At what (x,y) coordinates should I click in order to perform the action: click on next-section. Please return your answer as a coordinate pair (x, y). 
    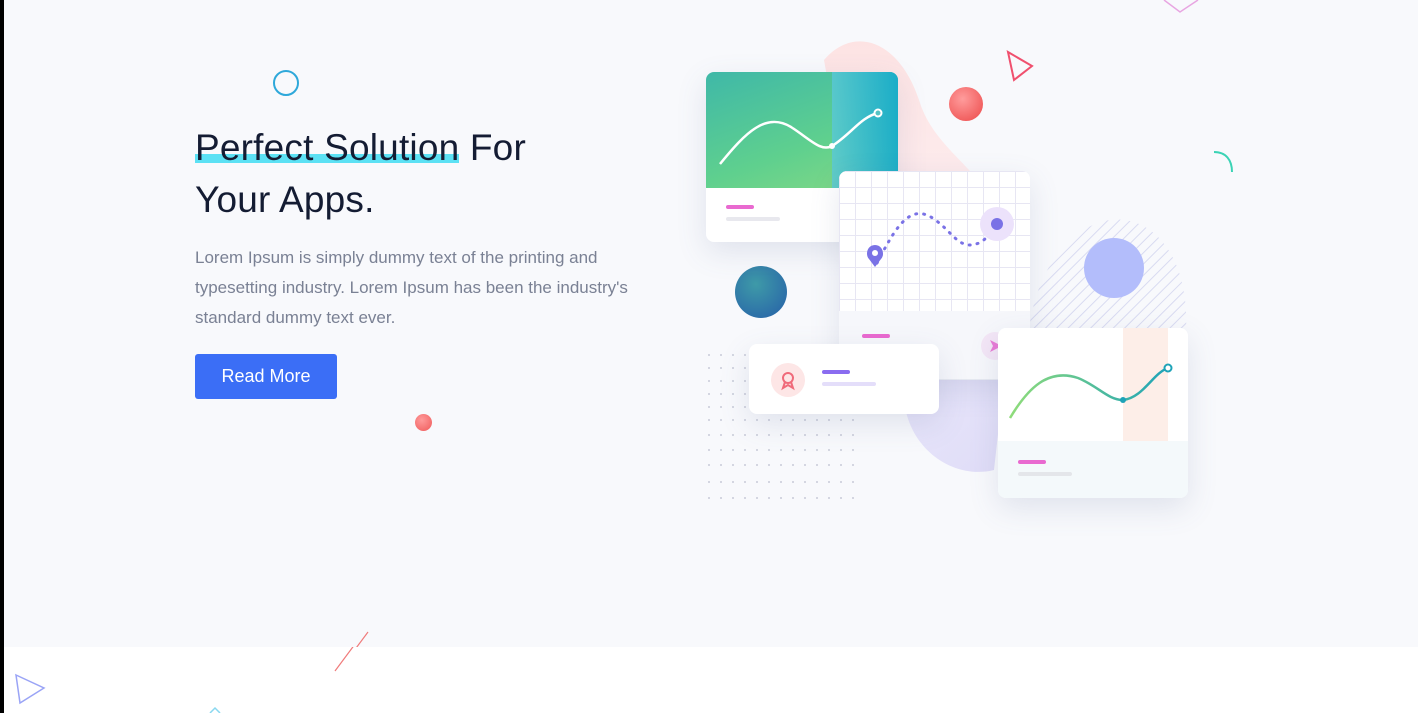
    Looking at the image, I should click on (711, 680).